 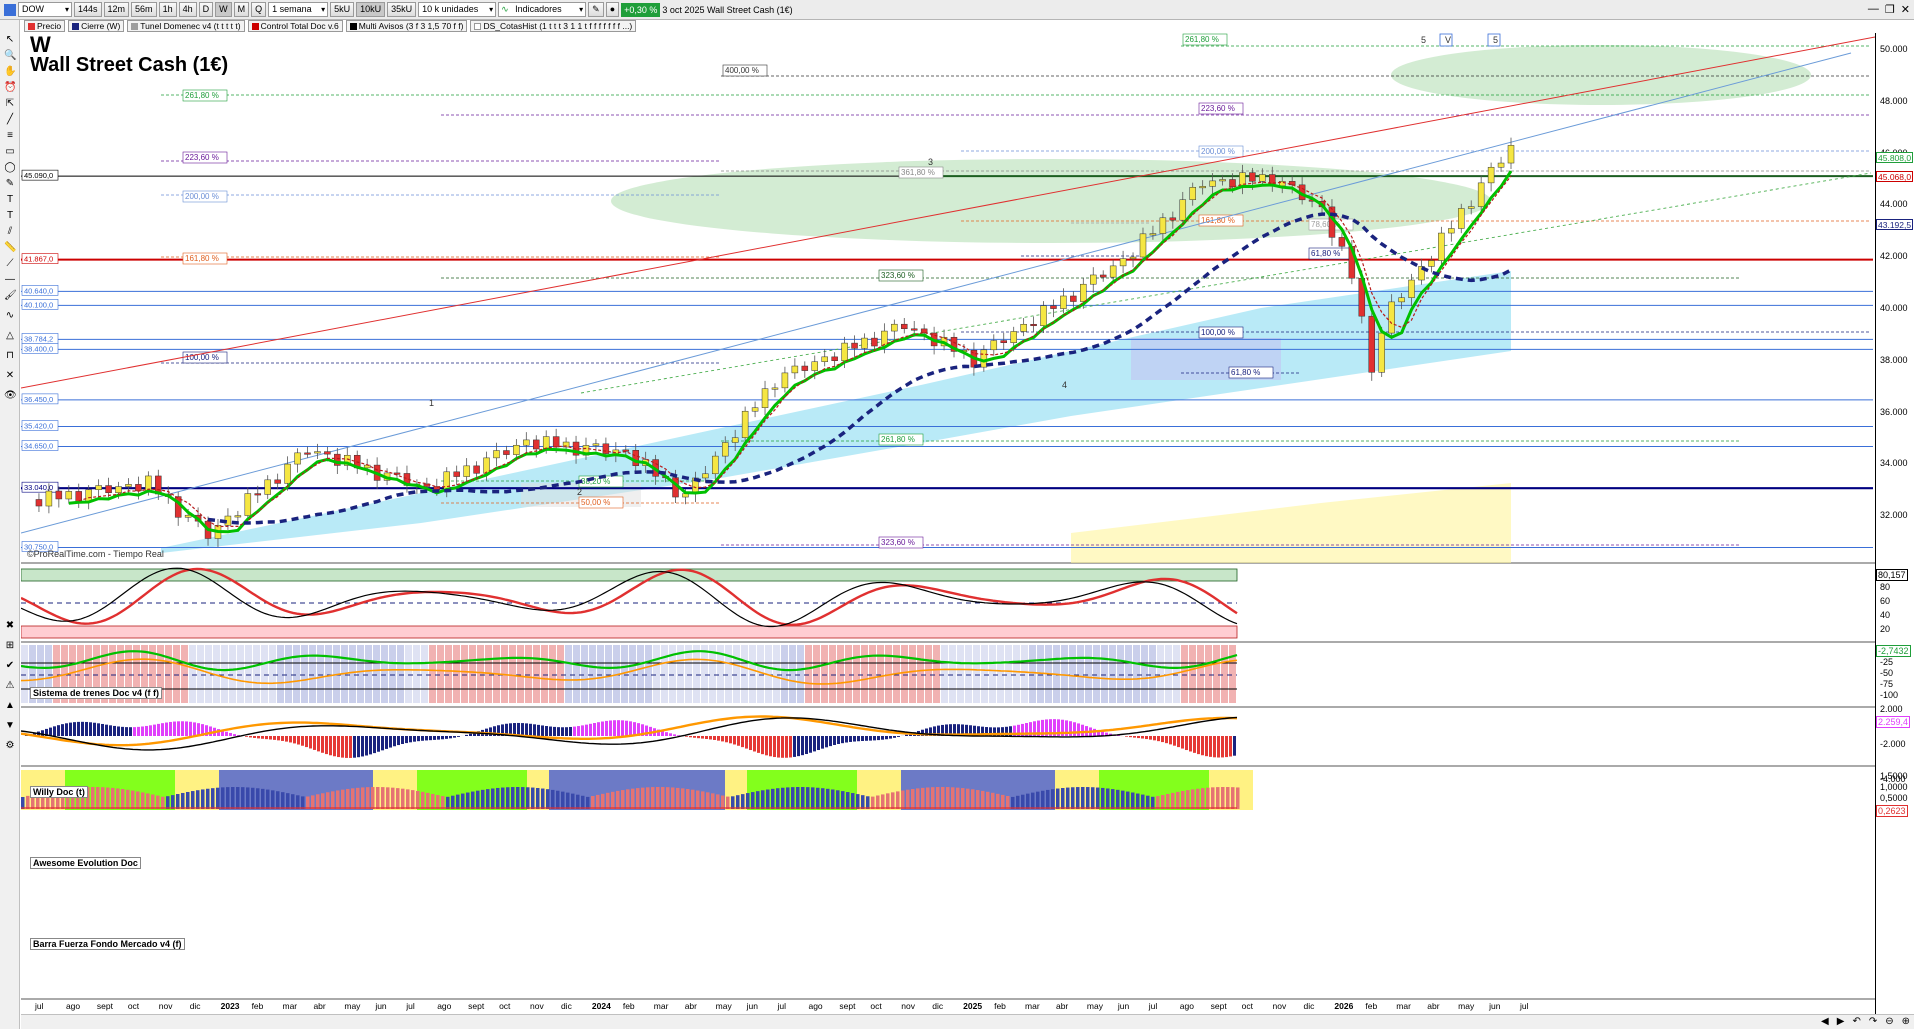 I want to click on cross-icon: ✖, so click(x=10, y=626).